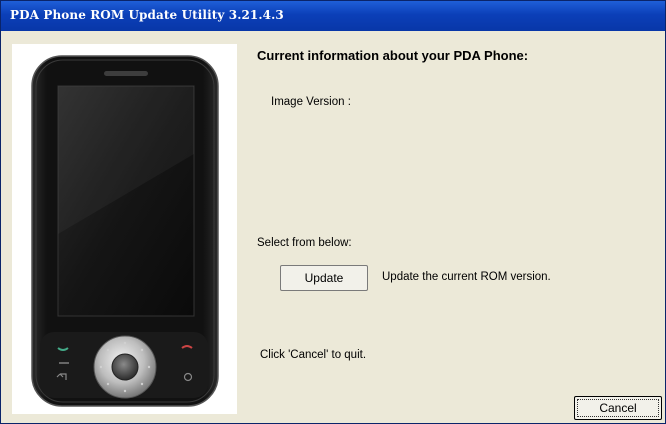  Describe the element at coordinates (311, 102) in the screenshot. I see `image-version-label: Image Version :` at that location.